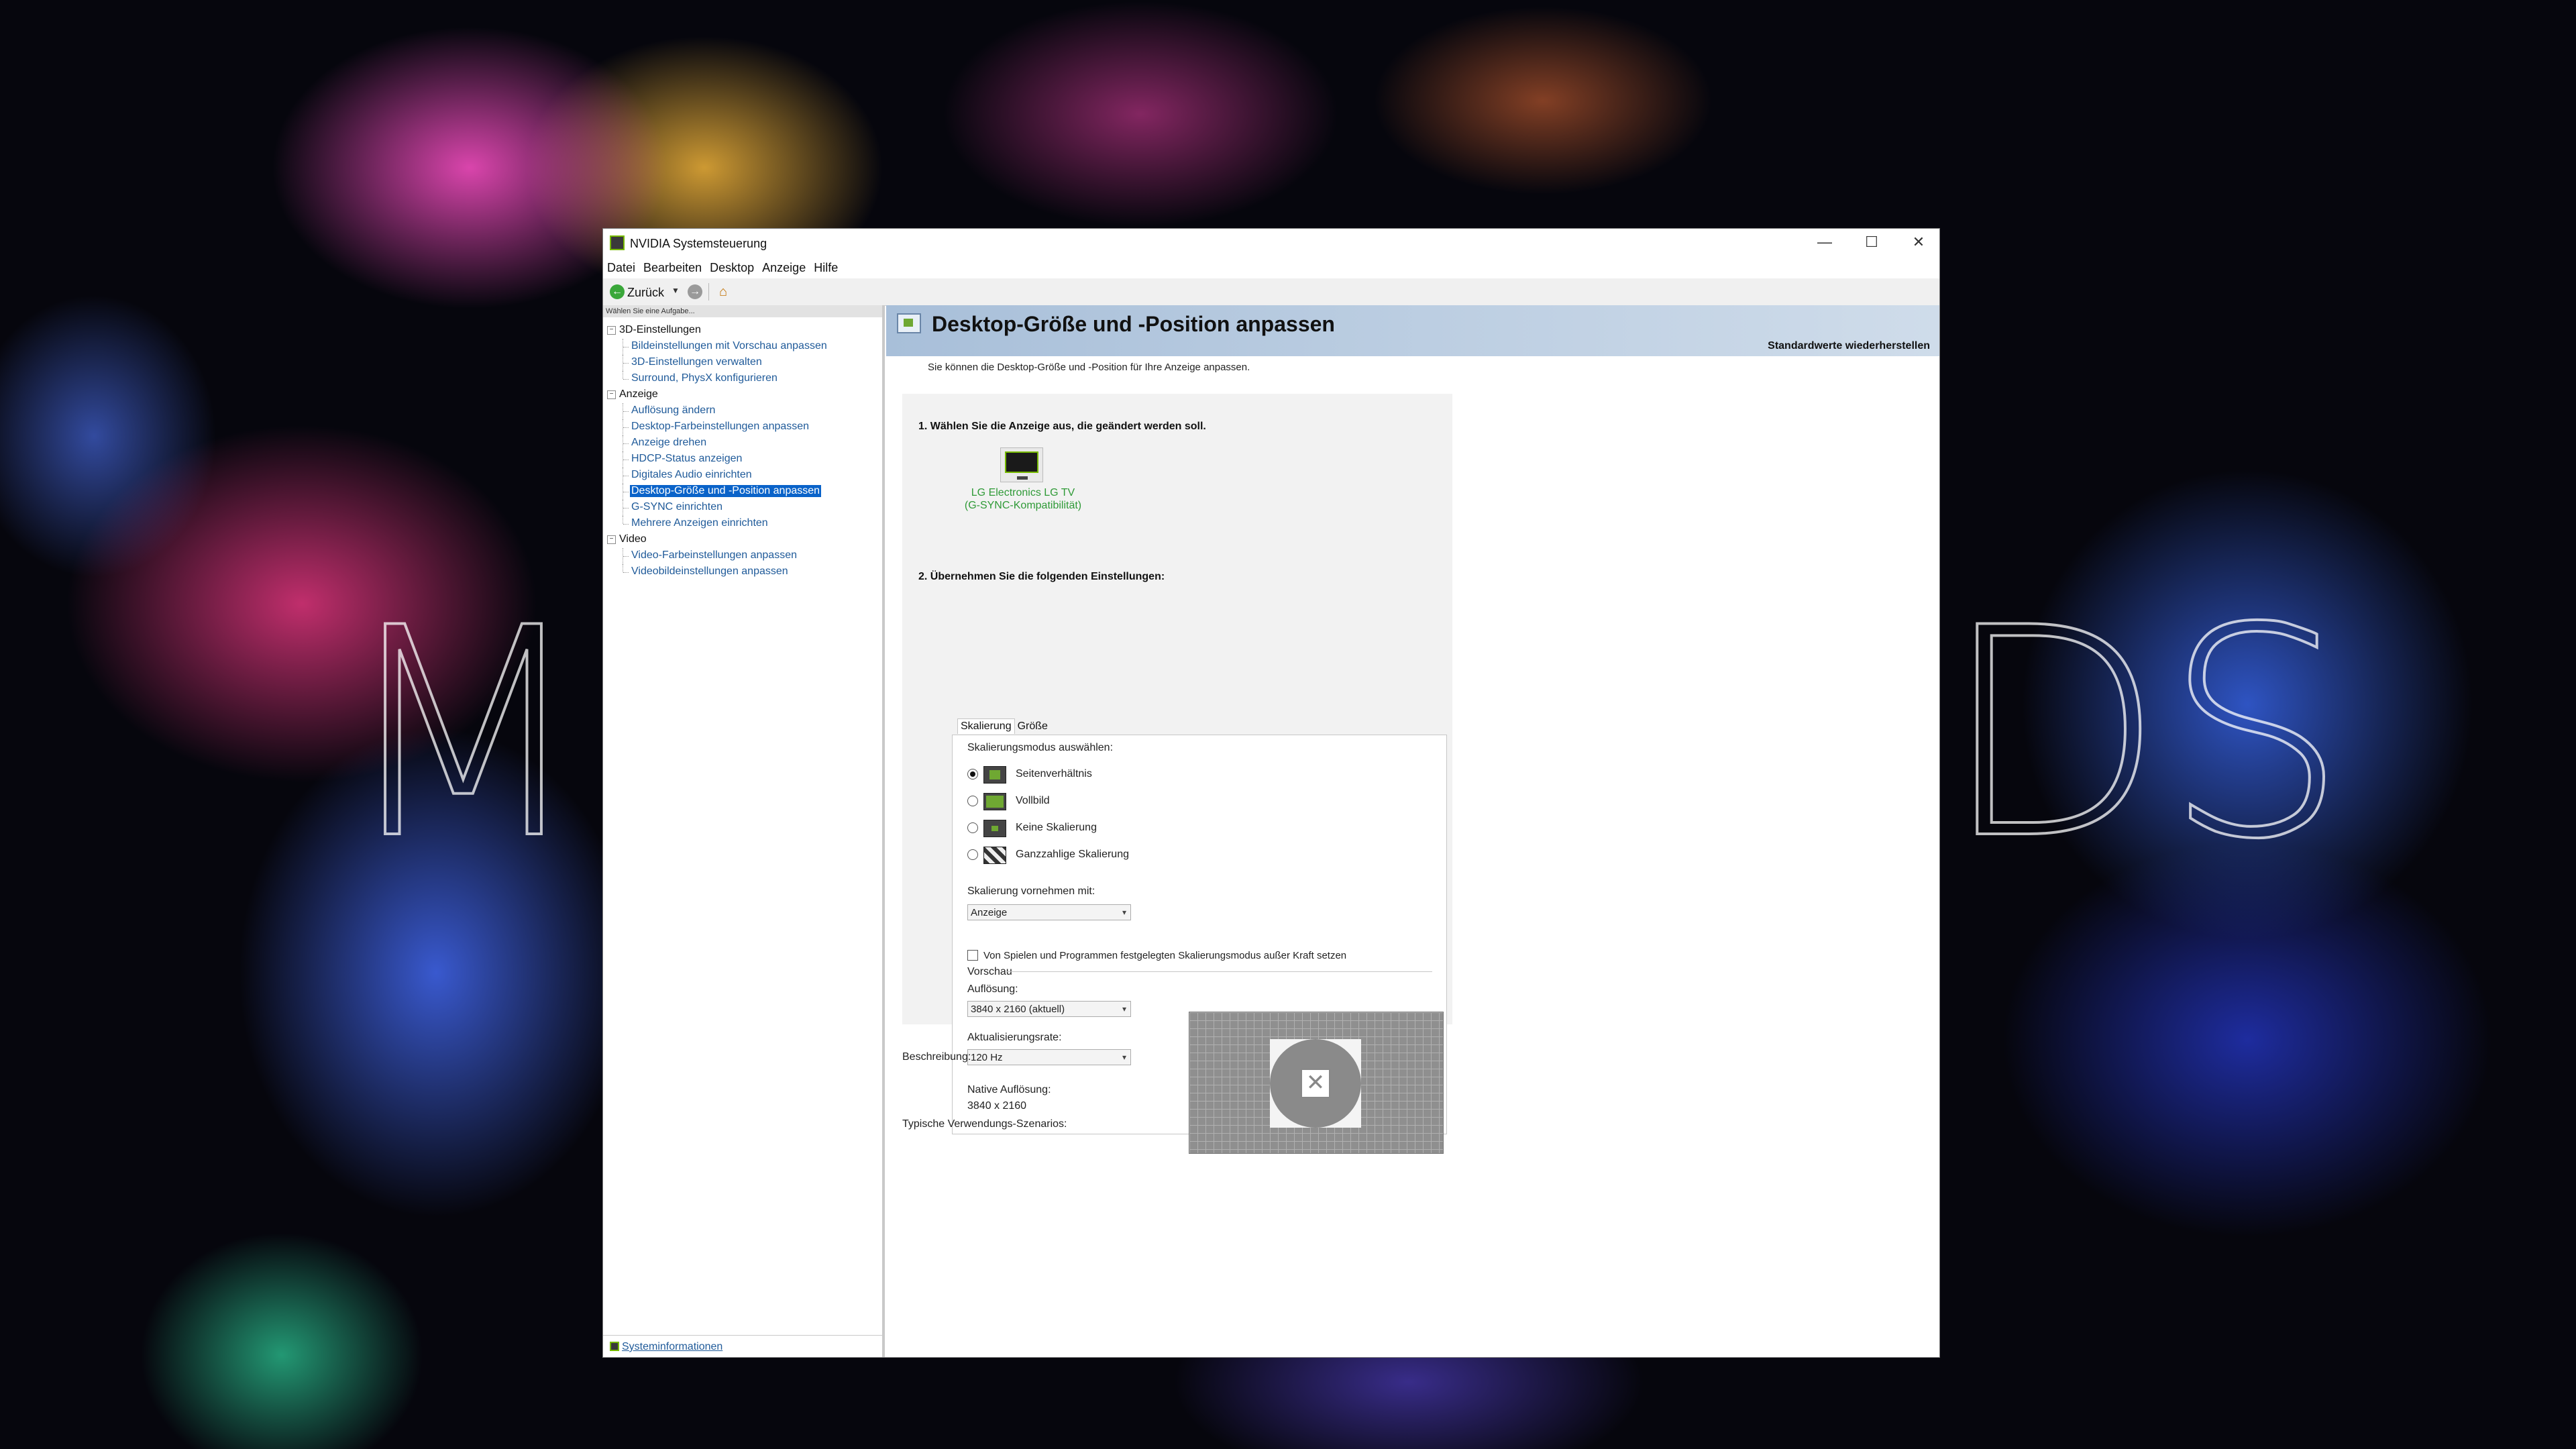 This screenshot has height=1449, width=2576. I want to click on tab-scaling: Skalierung, so click(986, 726).